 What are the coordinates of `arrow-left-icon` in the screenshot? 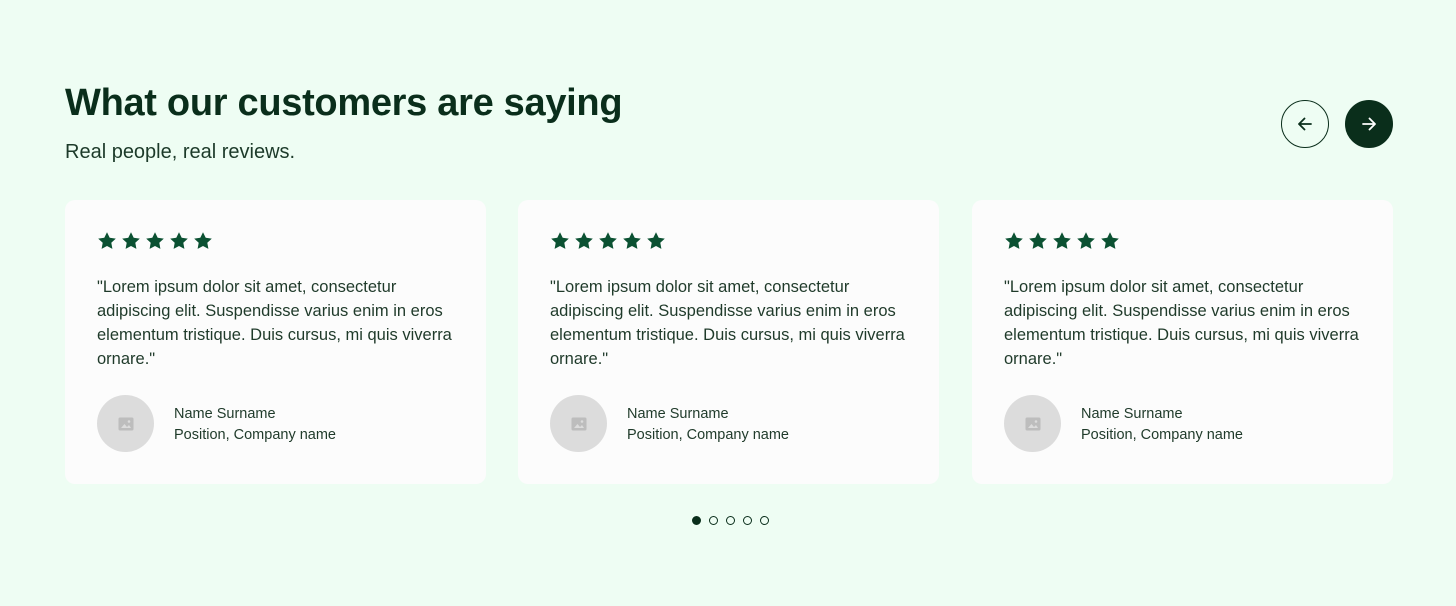 It's located at (1305, 124).